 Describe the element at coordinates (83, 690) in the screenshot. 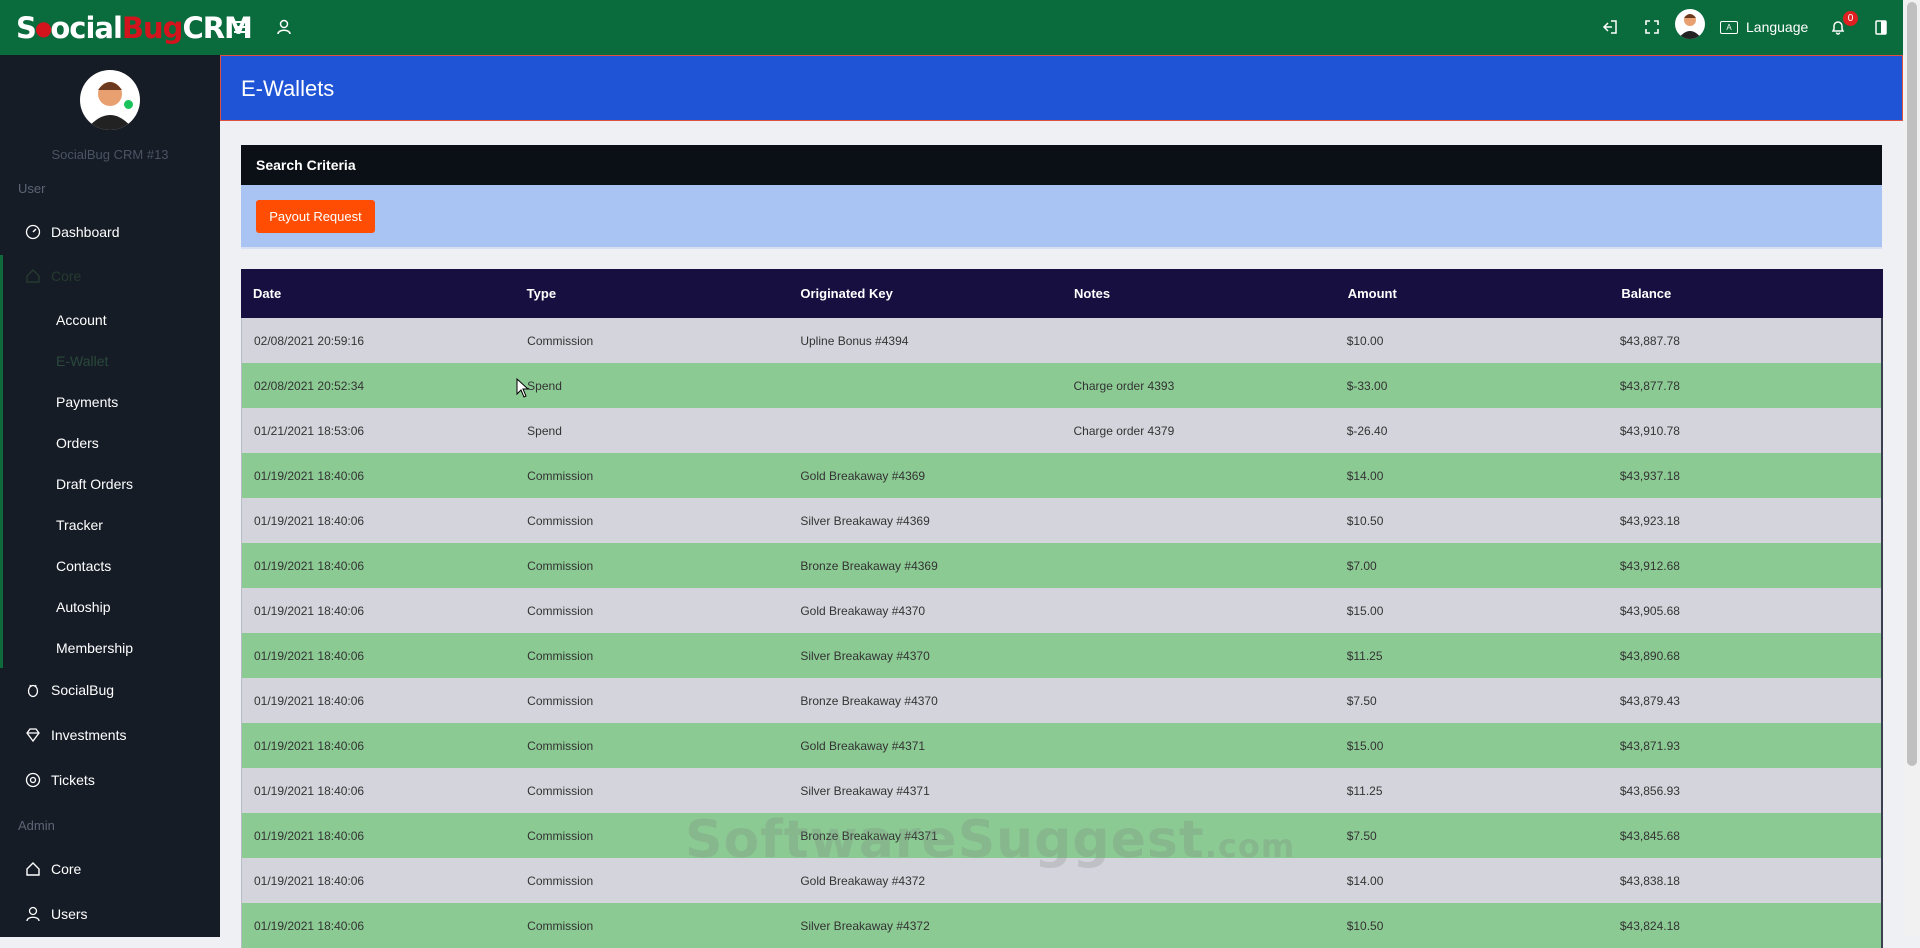

I see `sidebar-item-label: SocialBug` at that location.